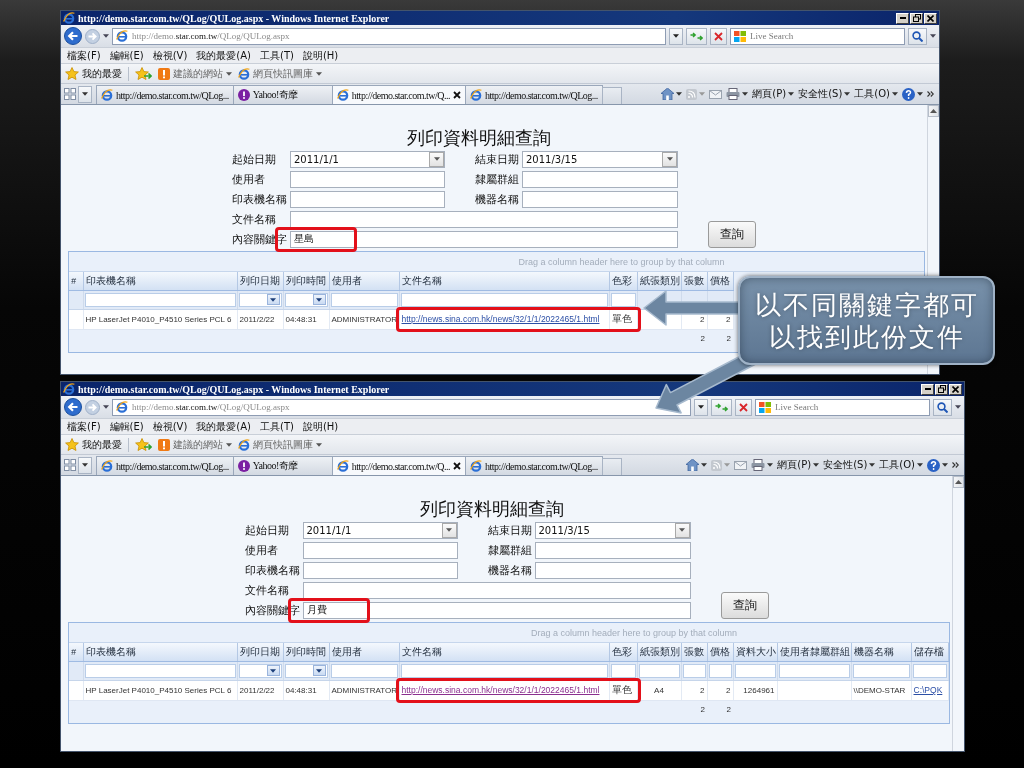 The image size is (1024, 768). Describe the element at coordinates (364, 281) in the screenshot. I see `column-header: 使用者` at that location.